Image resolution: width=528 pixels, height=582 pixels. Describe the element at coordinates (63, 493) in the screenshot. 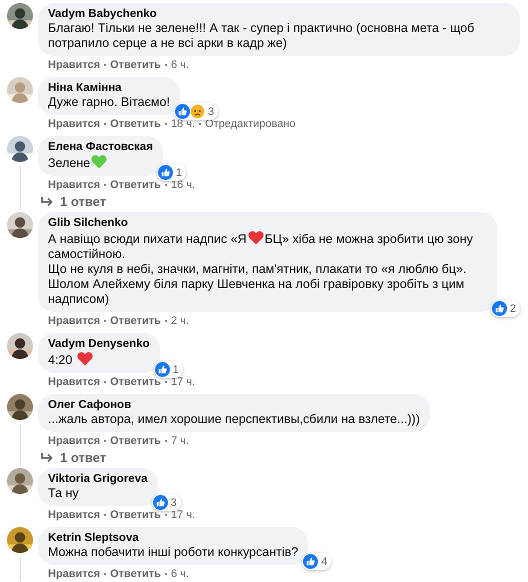

I see `comment-text: Та ну` at that location.